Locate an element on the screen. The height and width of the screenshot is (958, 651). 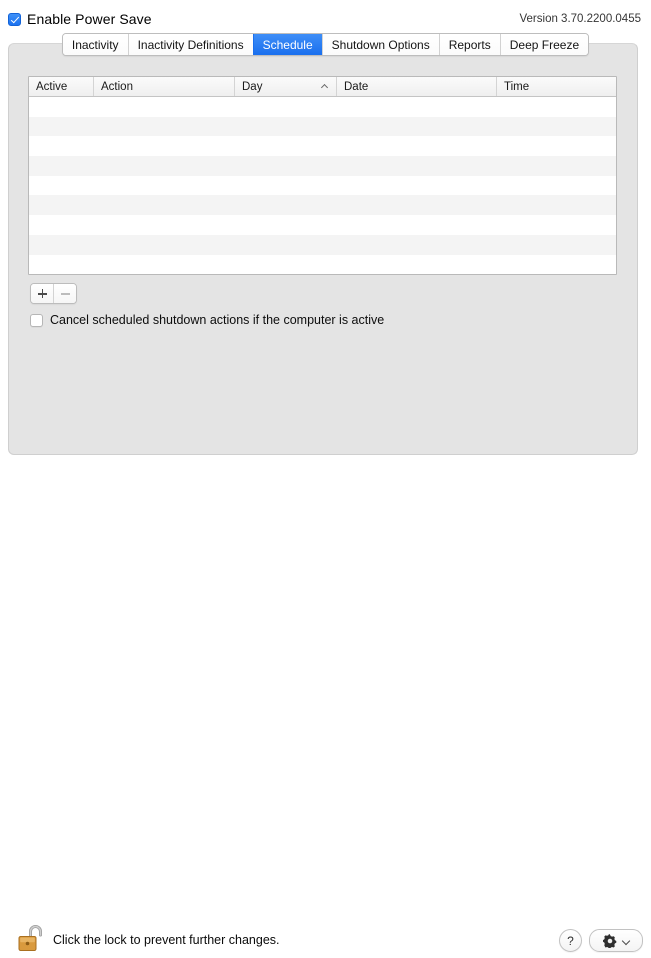
column-header-day: Day is located at coordinates (286, 86).